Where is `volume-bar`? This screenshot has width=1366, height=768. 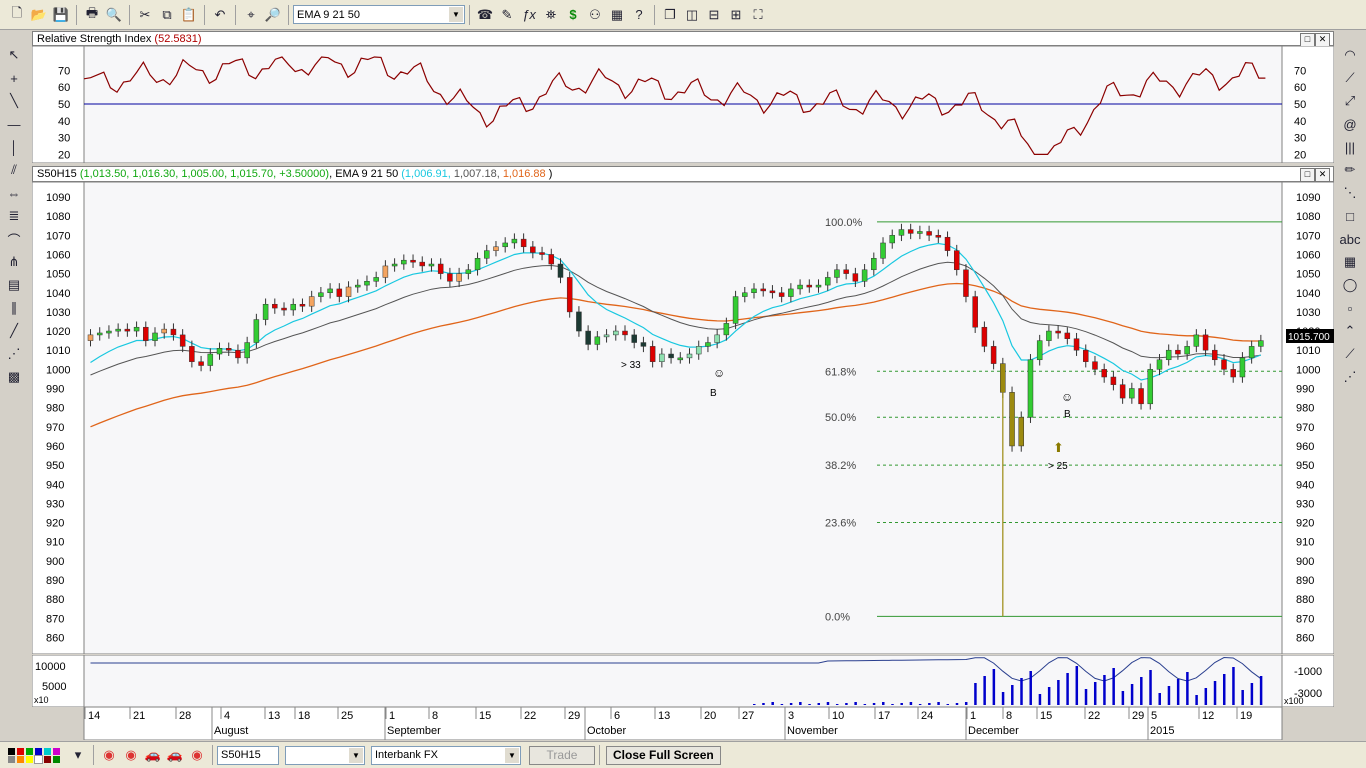 volume-bar is located at coordinates (791, 704).